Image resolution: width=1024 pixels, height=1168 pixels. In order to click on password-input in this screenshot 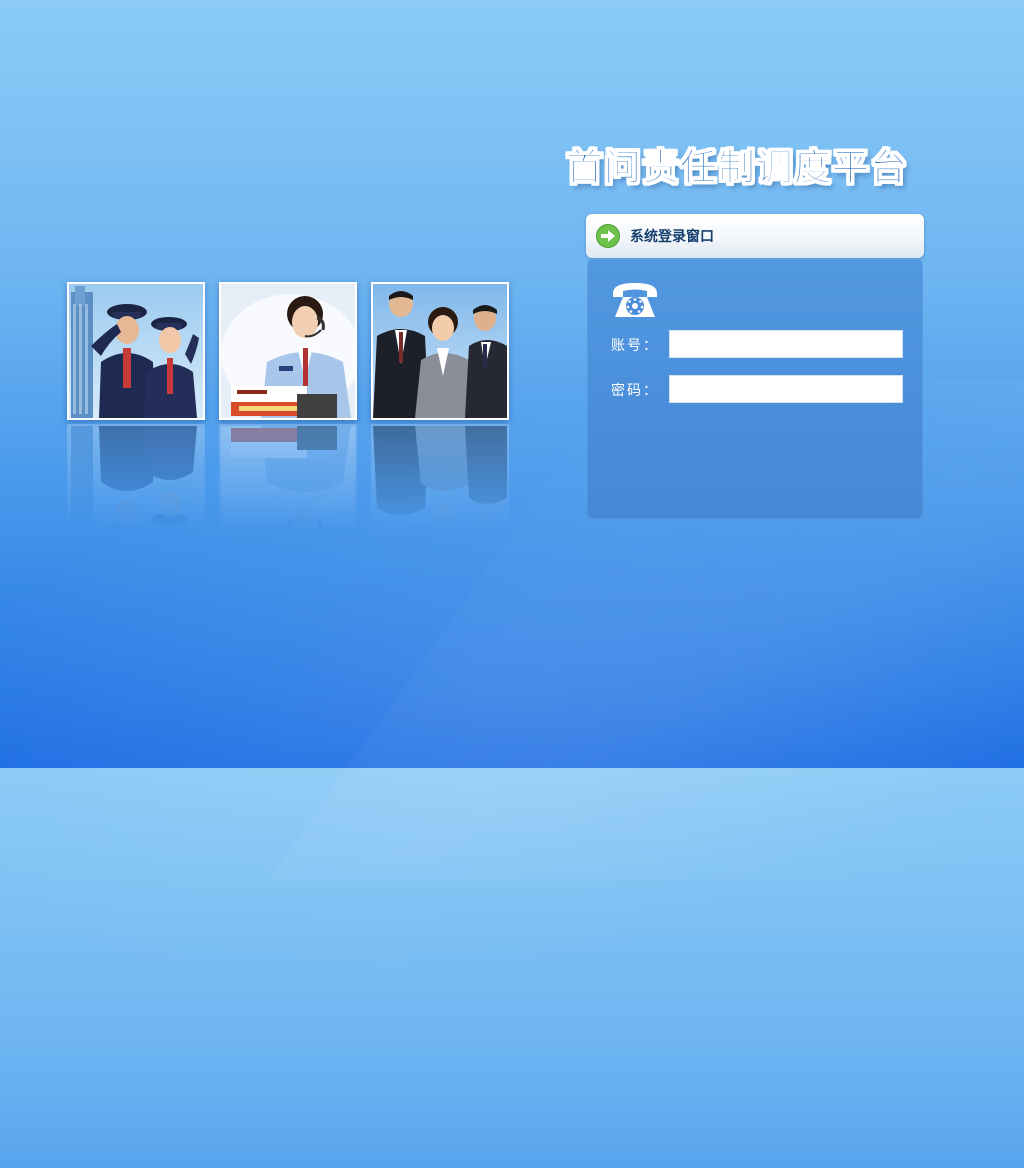, I will do `click(786, 389)`.